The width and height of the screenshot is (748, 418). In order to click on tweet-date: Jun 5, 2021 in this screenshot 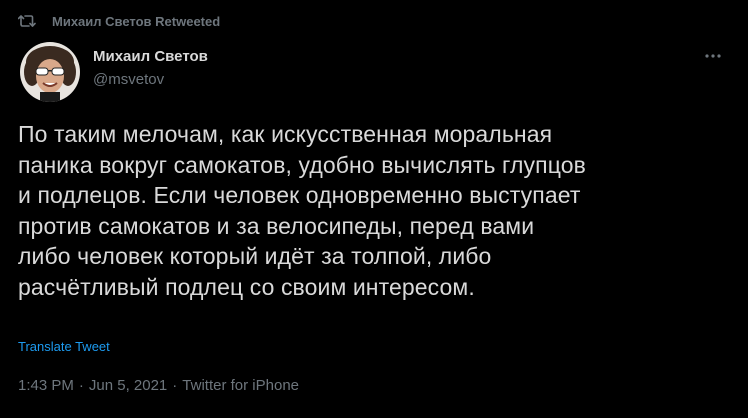, I will do `click(128, 385)`.